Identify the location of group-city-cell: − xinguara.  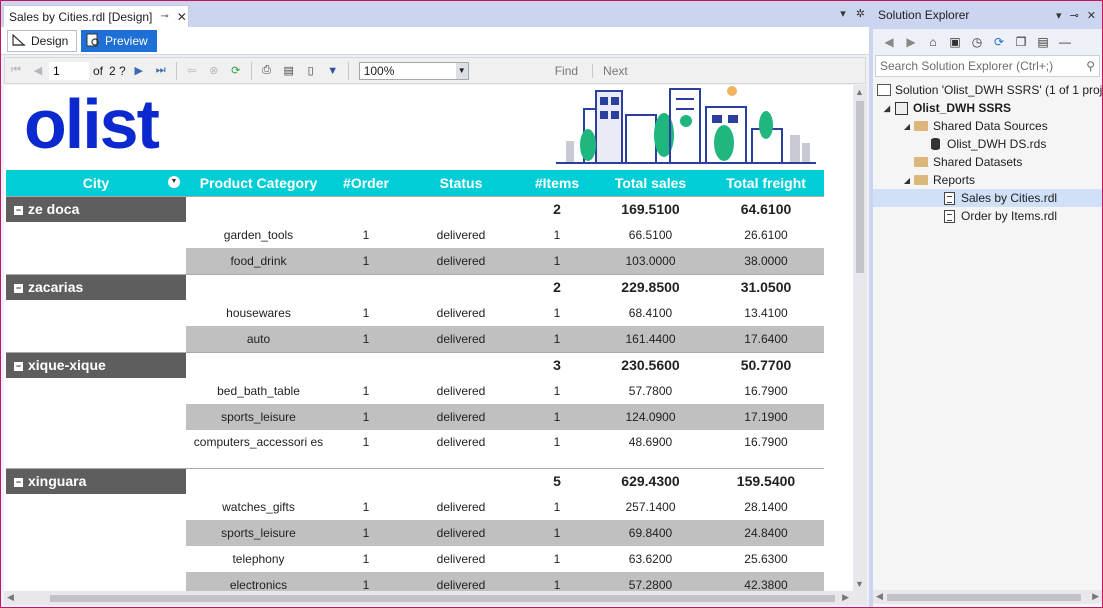
(96, 480).